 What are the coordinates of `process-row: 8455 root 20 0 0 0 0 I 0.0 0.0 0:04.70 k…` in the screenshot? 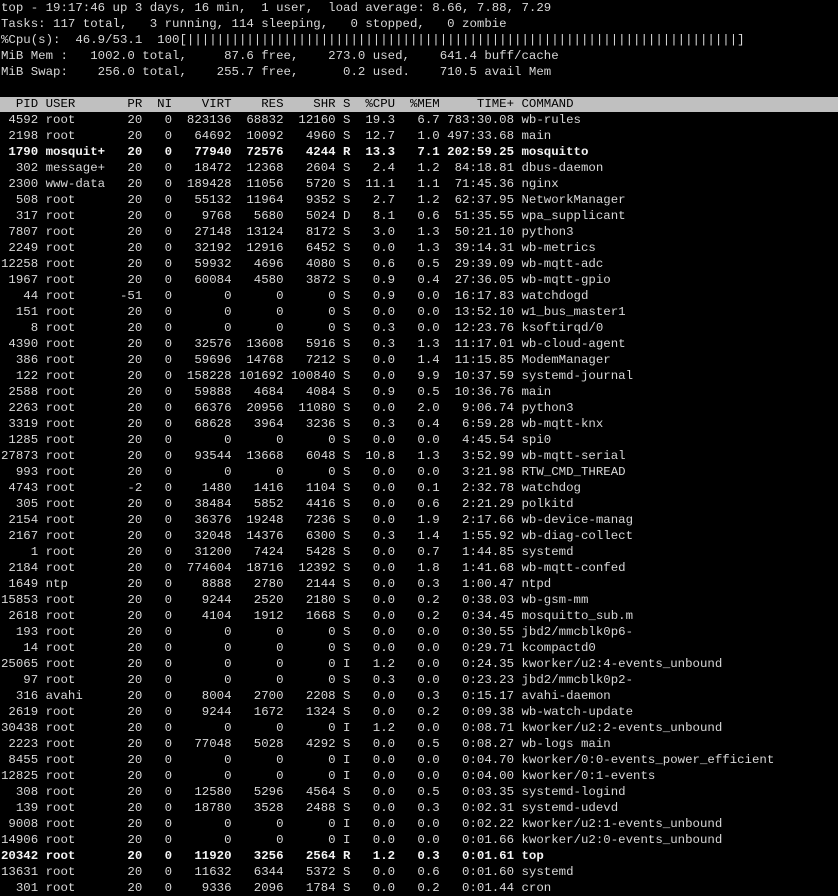 It's located at (388, 760).